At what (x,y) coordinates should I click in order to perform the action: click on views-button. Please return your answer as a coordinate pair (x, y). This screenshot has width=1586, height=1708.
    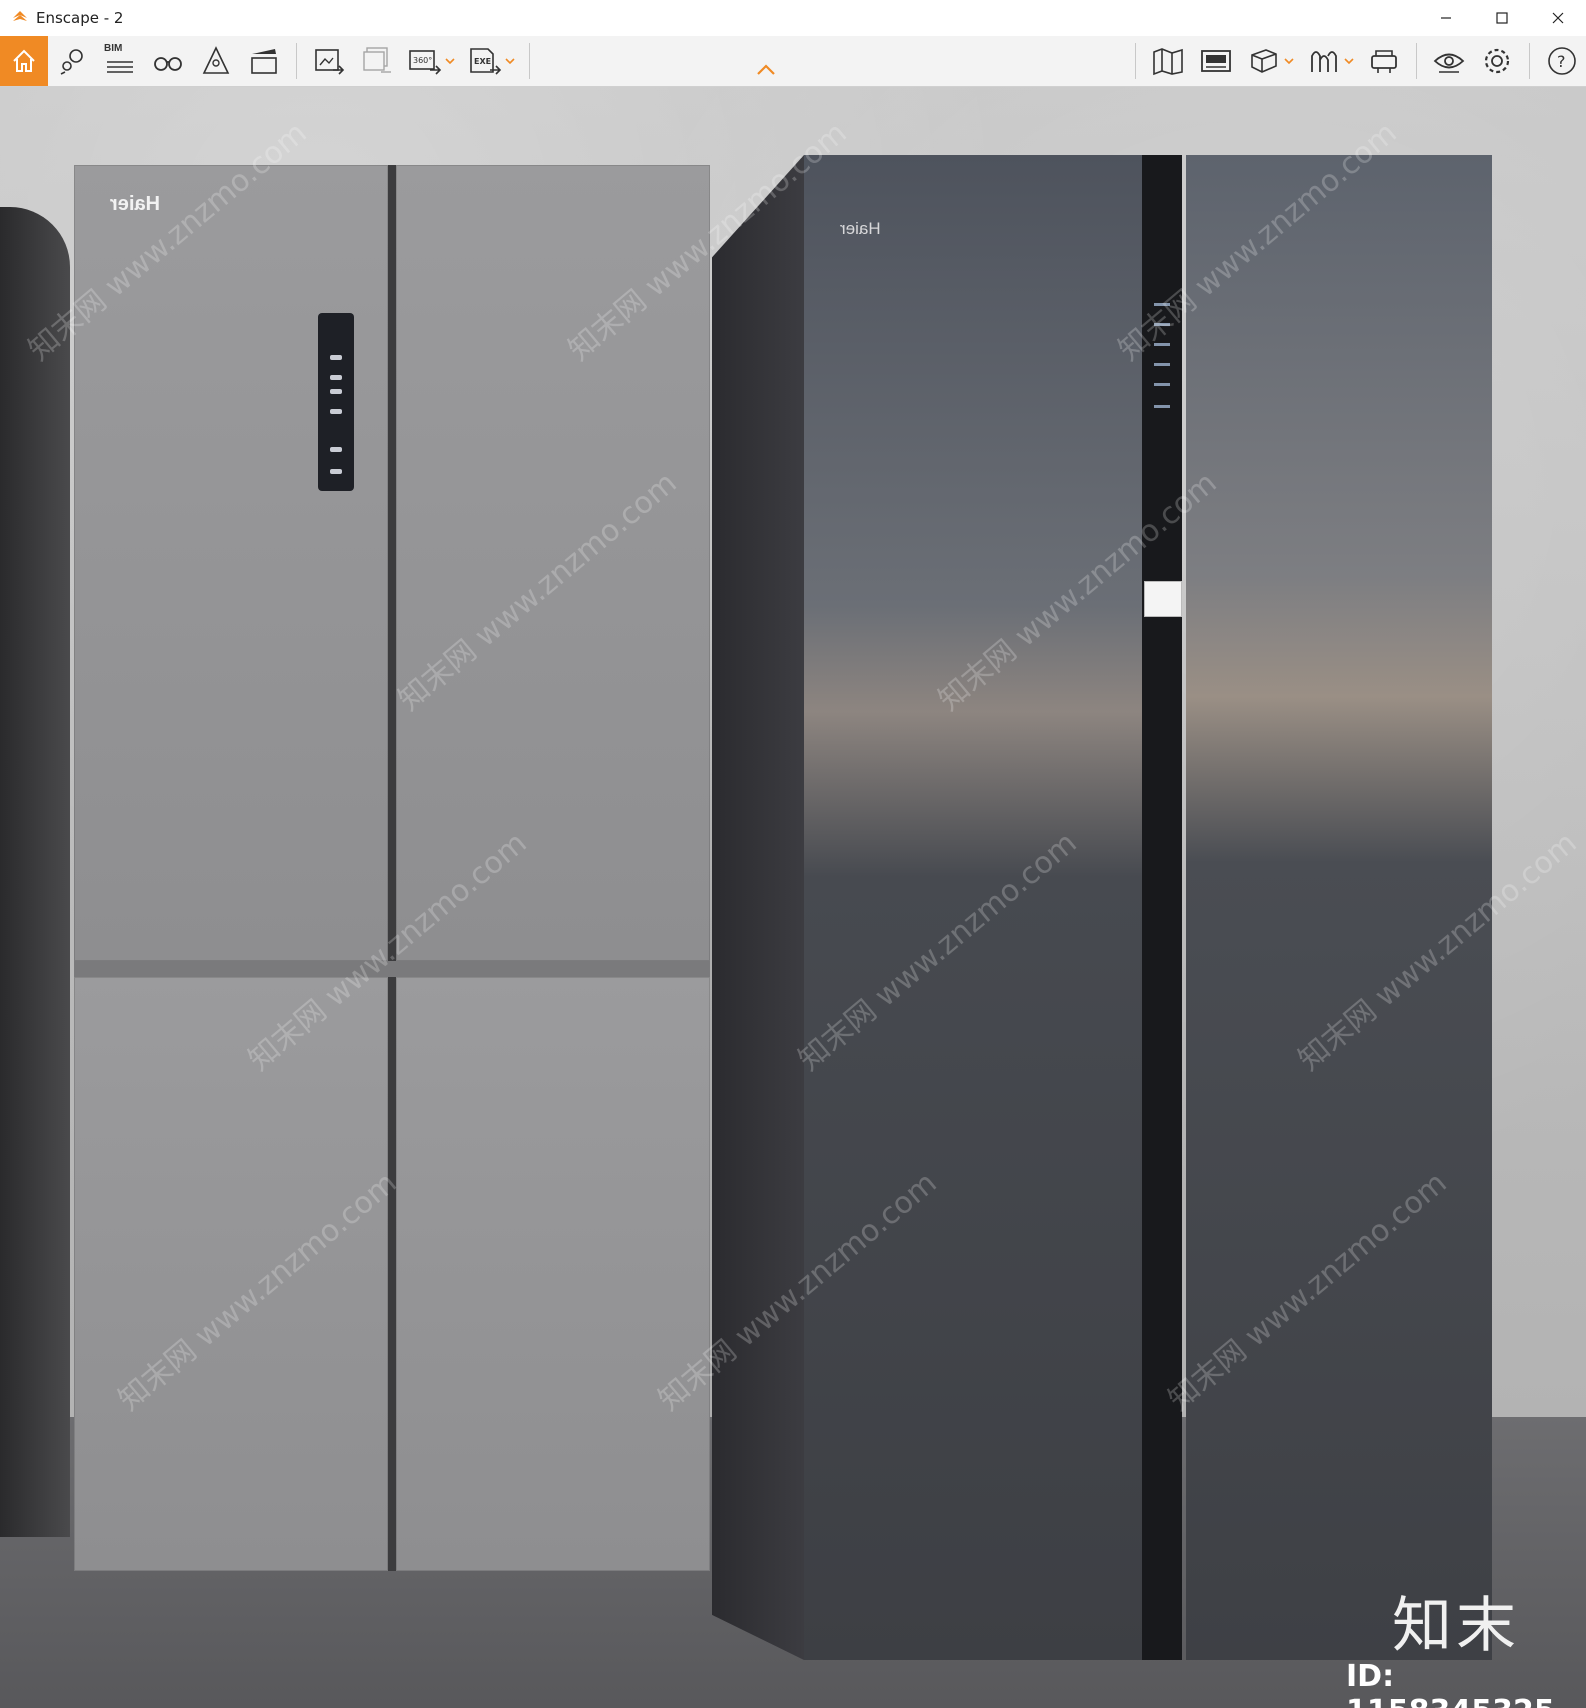
    Looking at the image, I should click on (72, 61).